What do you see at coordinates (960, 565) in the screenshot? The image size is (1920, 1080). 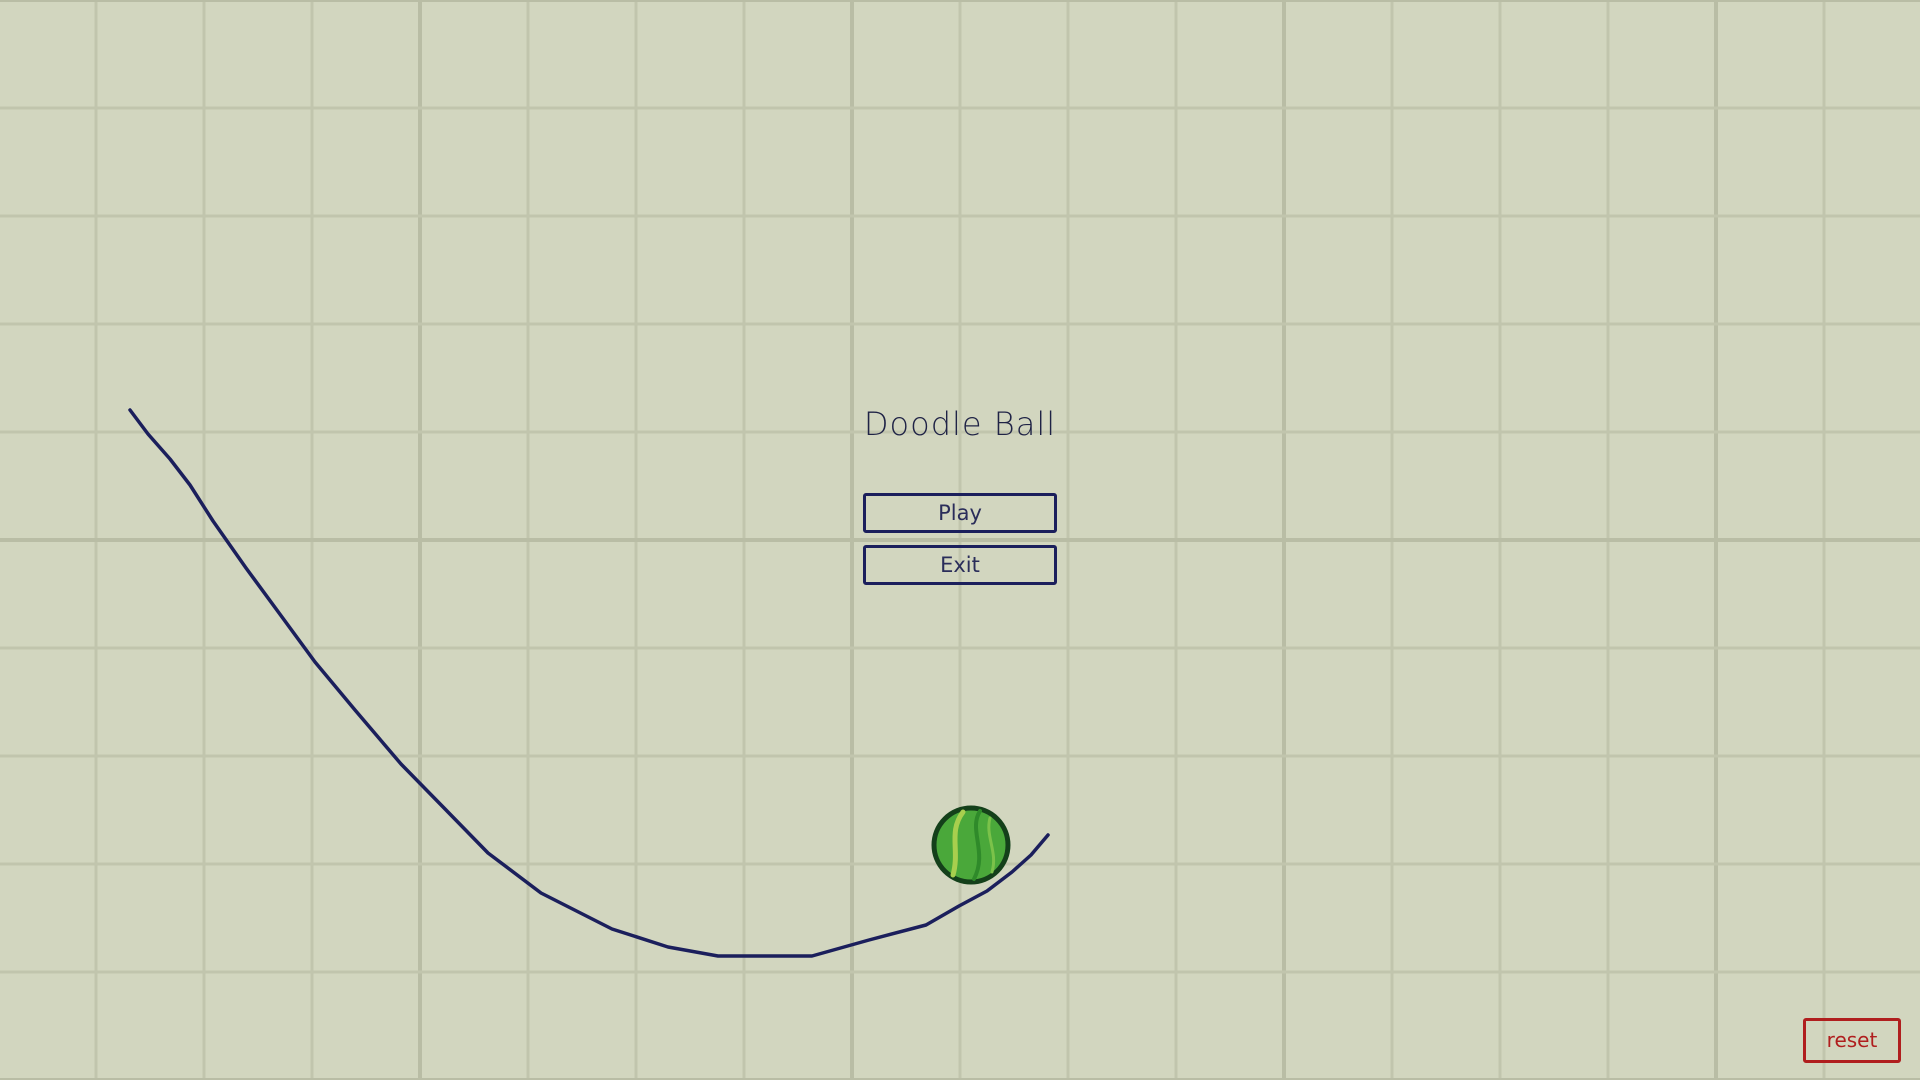 I see `exit-button: Exit` at bounding box center [960, 565].